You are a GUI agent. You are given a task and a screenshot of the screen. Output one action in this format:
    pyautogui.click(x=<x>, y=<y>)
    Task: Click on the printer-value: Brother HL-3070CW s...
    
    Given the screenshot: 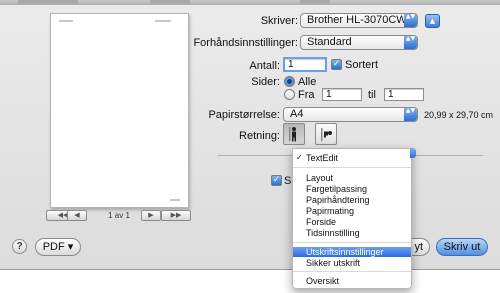 What is the action you would take?
    pyautogui.click(x=362, y=20)
    